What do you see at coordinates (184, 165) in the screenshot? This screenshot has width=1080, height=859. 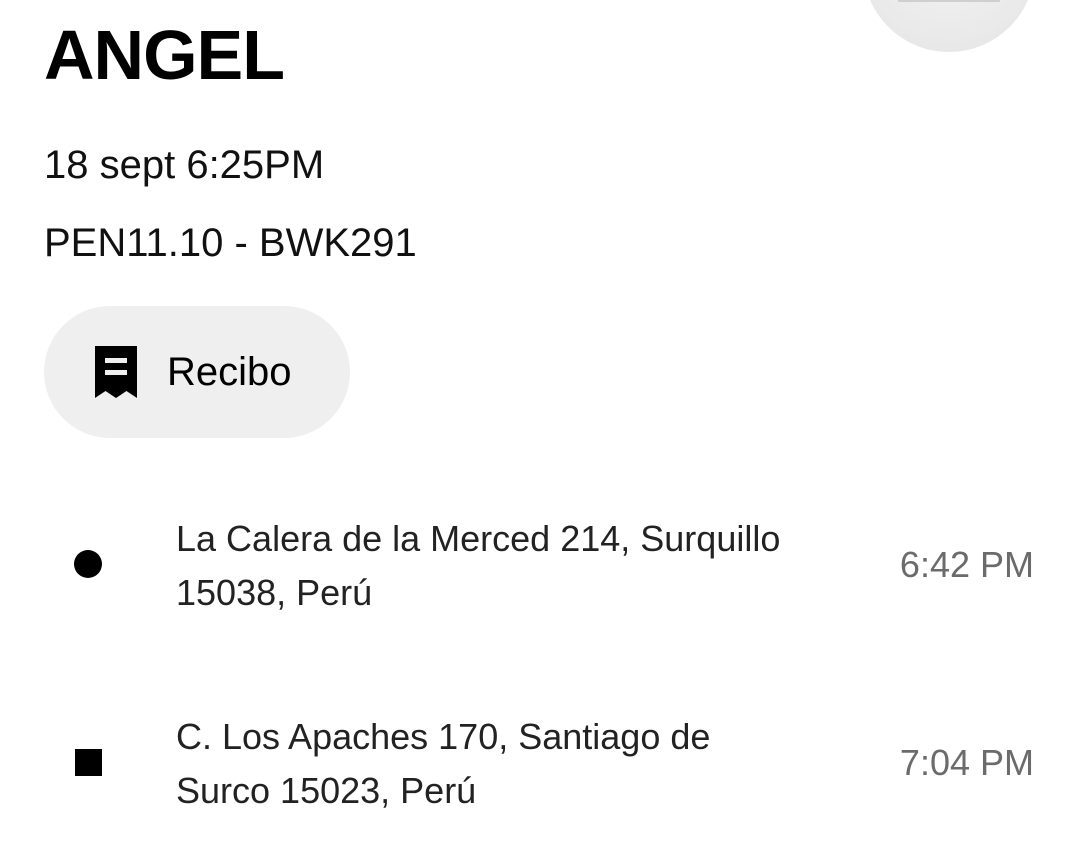 I see `trip-date-time: 18 sept 6:25PM` at bounding box center [184, 165].